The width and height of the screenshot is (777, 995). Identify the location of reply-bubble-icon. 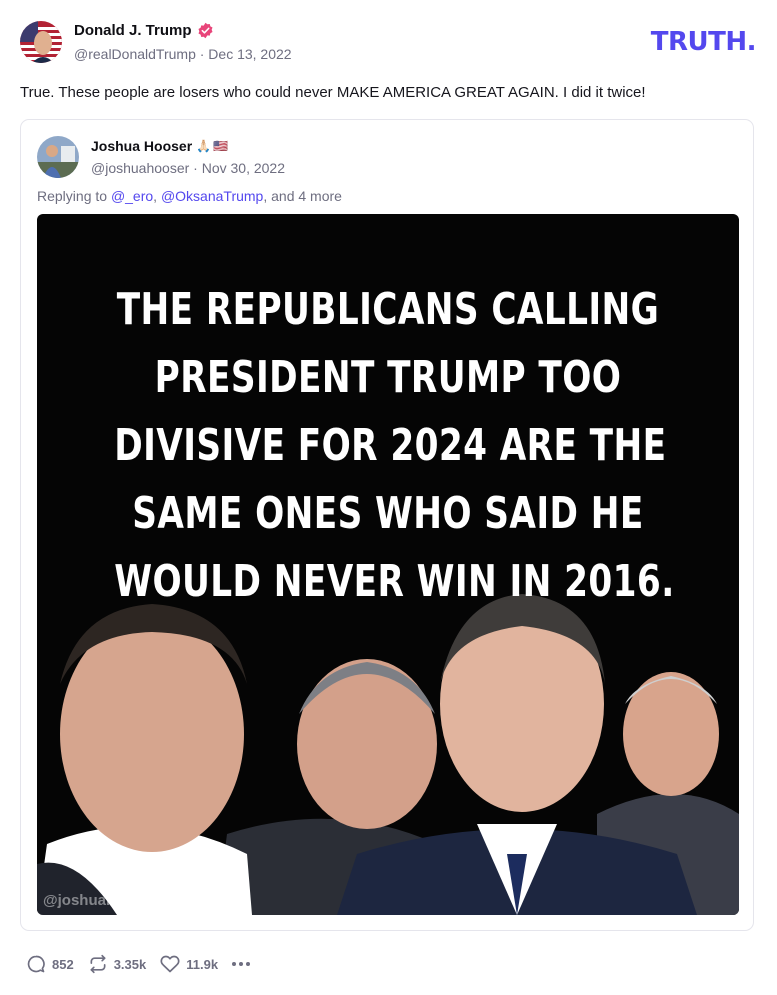
(36, 964).